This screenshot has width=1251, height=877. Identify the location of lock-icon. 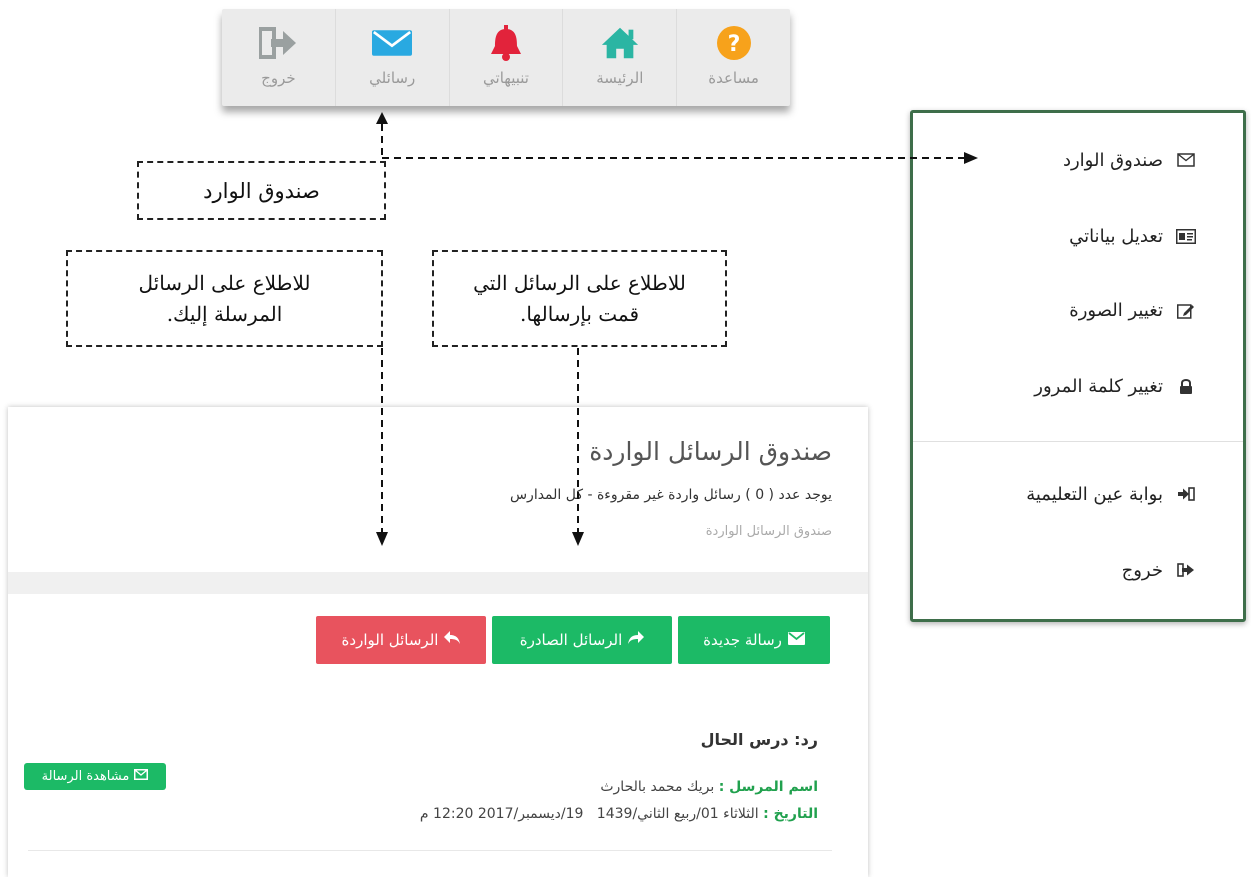
(1186, 386).